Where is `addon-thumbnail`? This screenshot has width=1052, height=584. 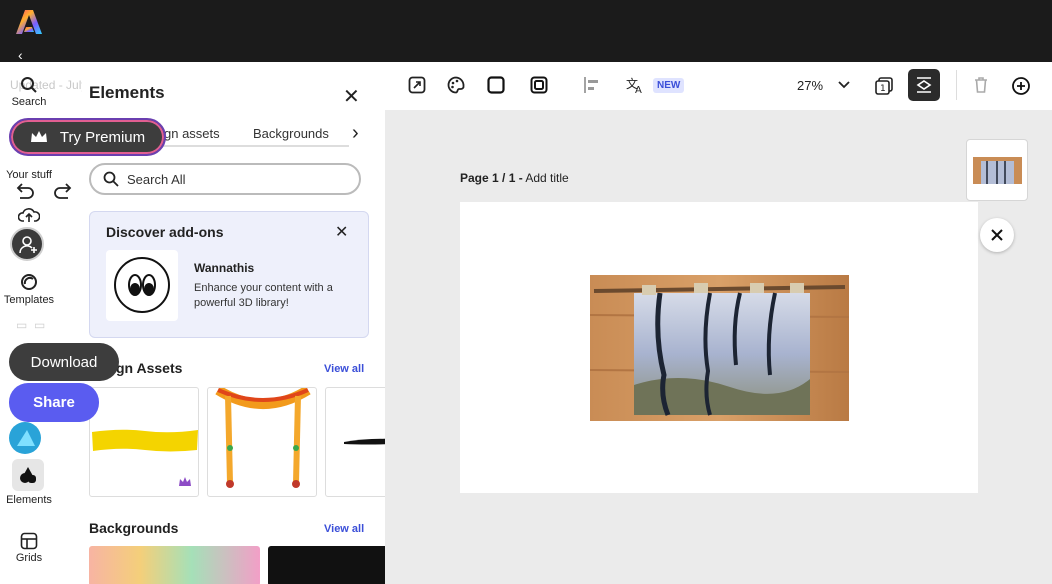
addon-thumbnail is located at coordinates (142, 285).